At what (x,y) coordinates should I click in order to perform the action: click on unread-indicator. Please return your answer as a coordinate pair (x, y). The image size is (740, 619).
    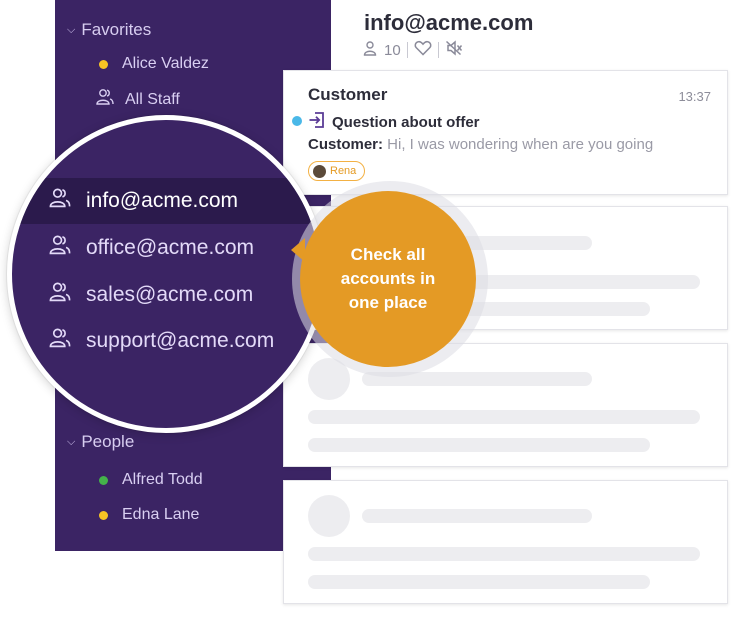
    Looking at the image, I should click on (297, 121).